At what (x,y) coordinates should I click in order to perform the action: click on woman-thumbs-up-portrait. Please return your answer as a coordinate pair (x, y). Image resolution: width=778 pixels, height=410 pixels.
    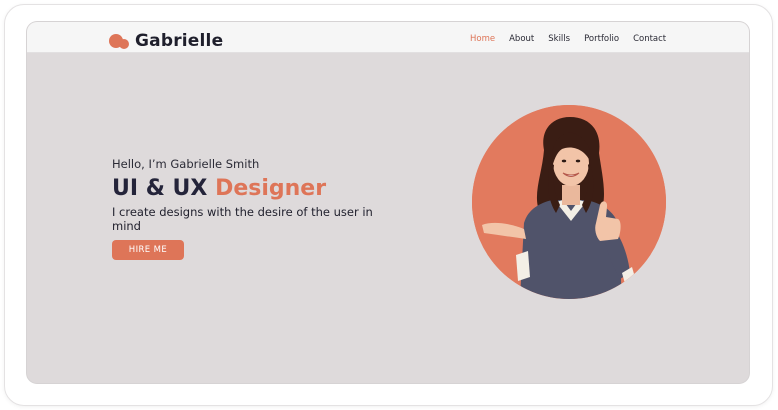
    Looking at the image, I should click on (569, 202).